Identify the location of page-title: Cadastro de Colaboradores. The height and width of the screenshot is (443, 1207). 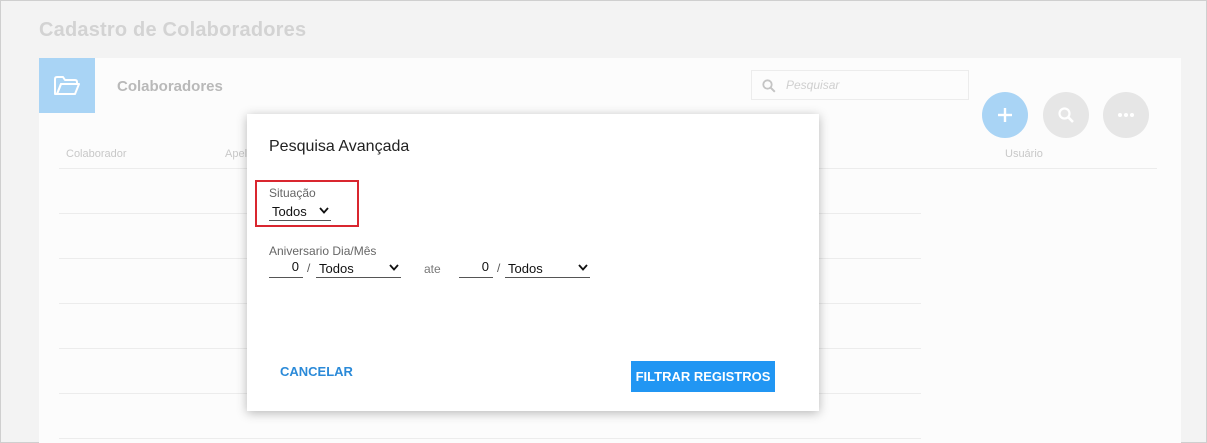
(173, 30).